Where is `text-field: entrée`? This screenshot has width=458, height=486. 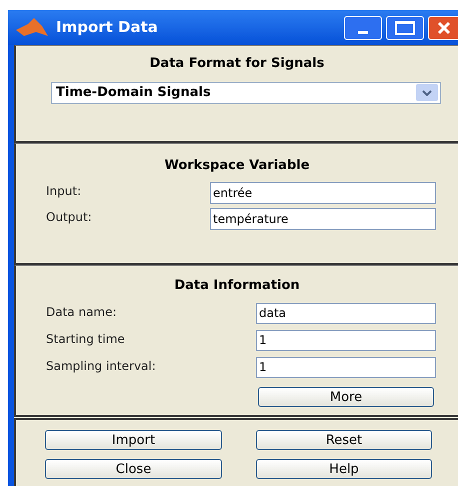
text-field: entrée is located at coordinates (323, 193).